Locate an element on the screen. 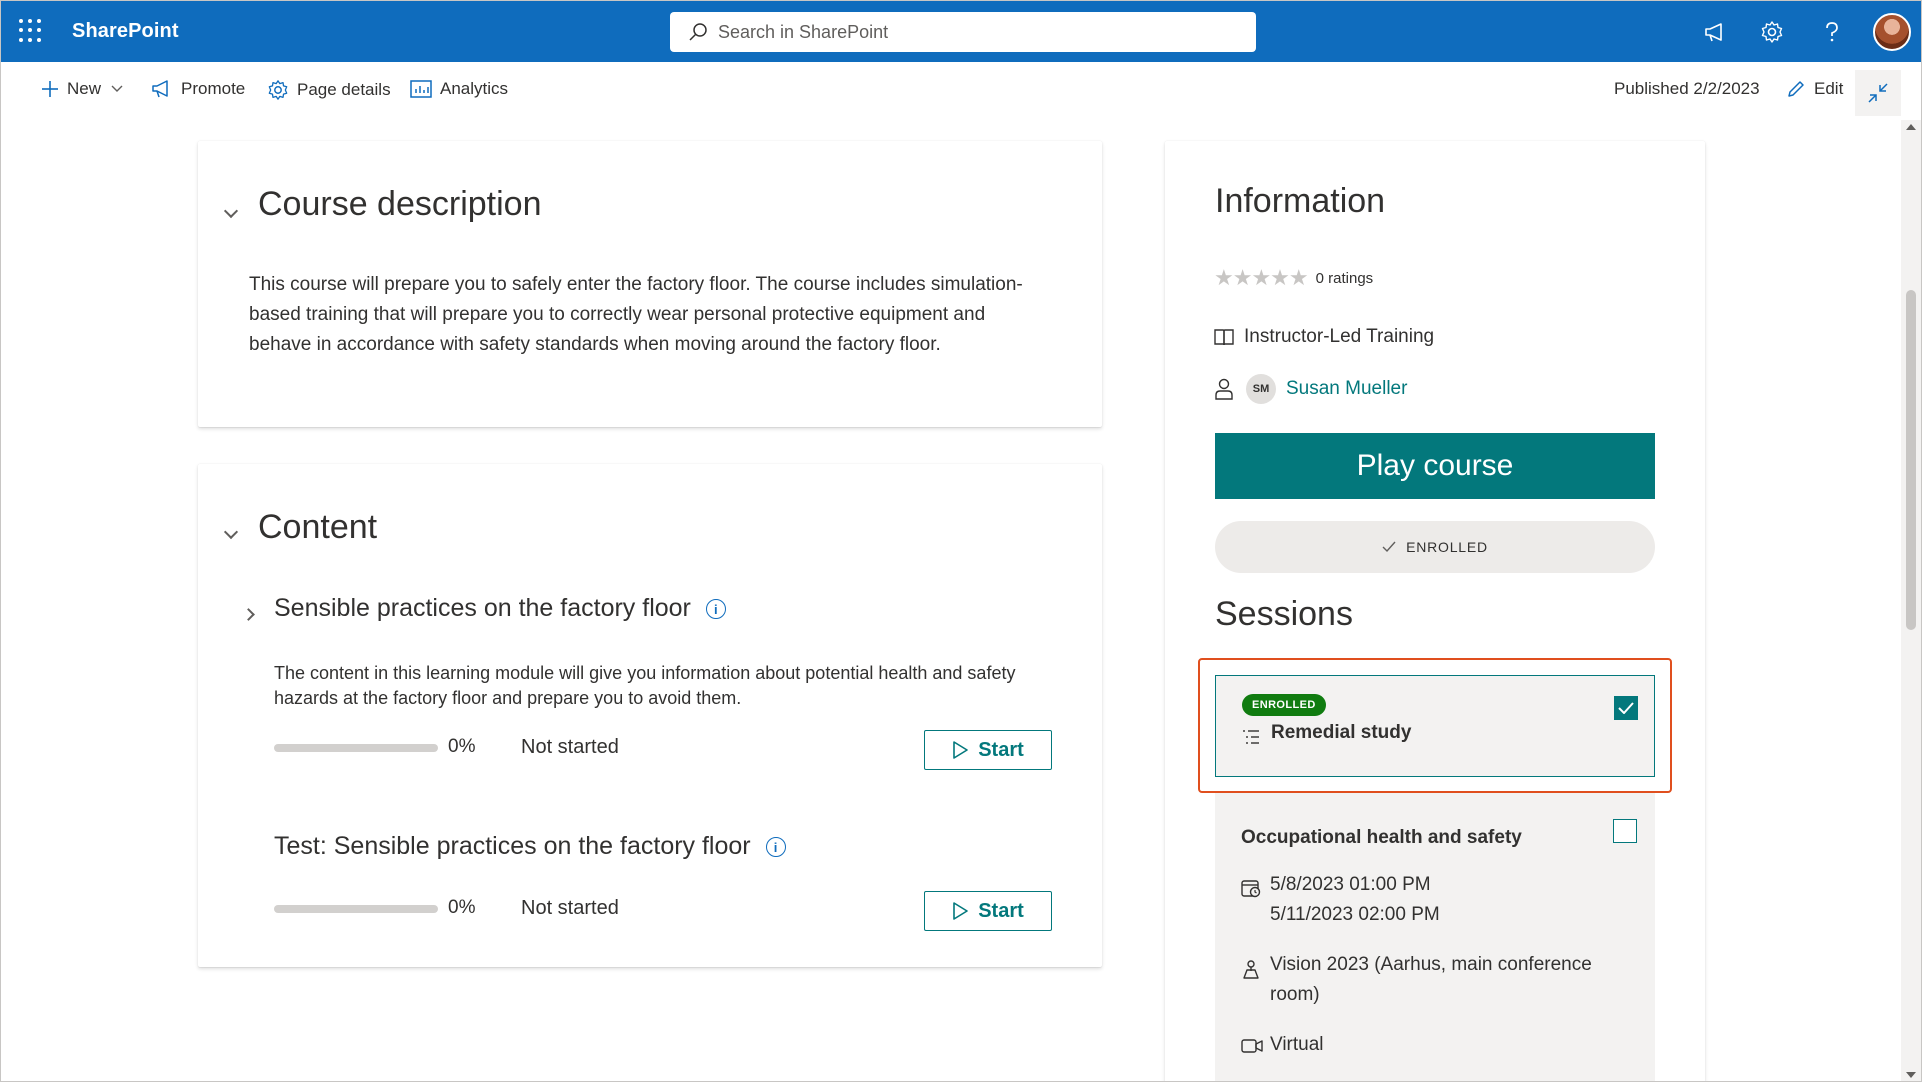 This screenshot has height=1082, width=1922. enrolled-pill-label: ENROLLED is located at coordinates (1447, 547).